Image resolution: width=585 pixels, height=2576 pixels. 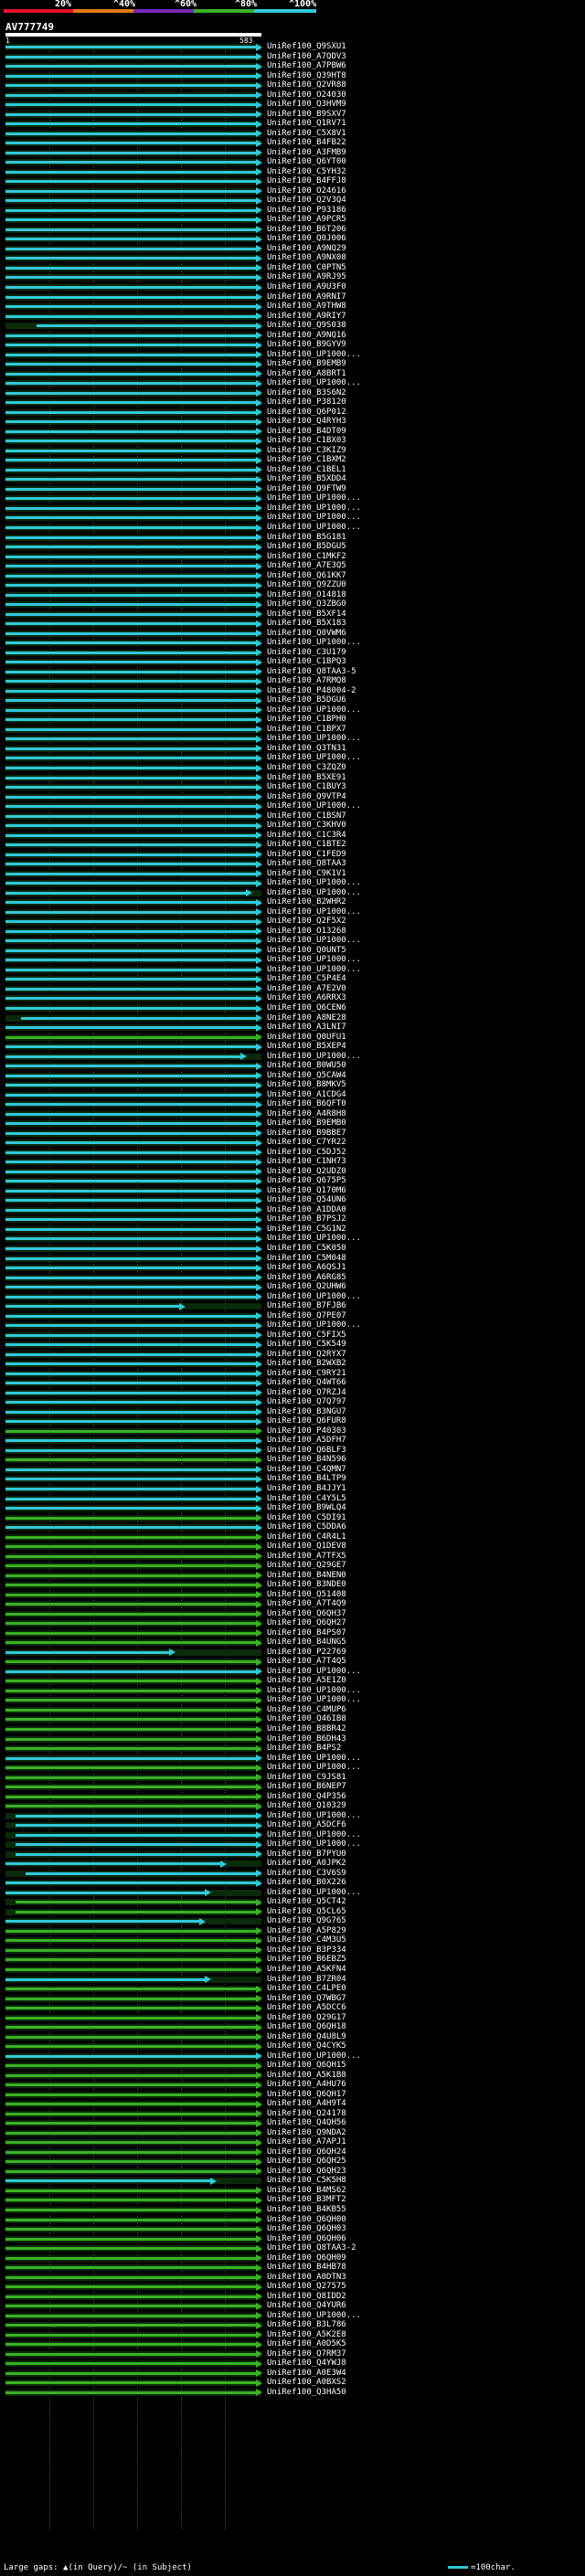 I want to click on hit-label: UniRef100_B5XF14, so click(x=307, y=614).